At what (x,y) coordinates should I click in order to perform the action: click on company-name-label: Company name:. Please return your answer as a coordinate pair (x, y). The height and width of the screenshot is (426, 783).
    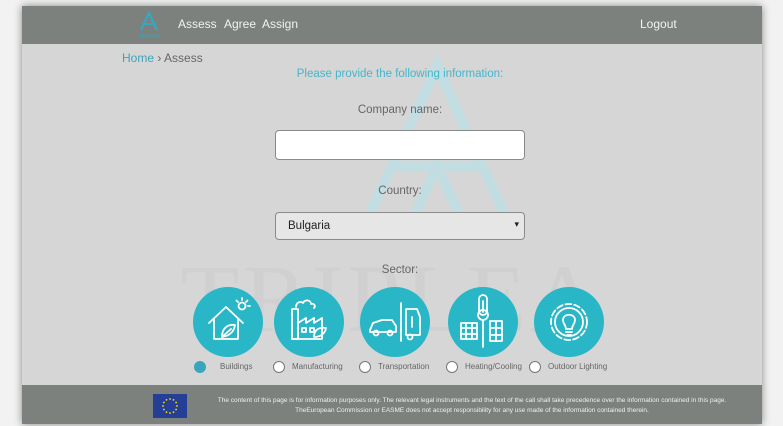
    Looking at the image, I should click on (400, 110).